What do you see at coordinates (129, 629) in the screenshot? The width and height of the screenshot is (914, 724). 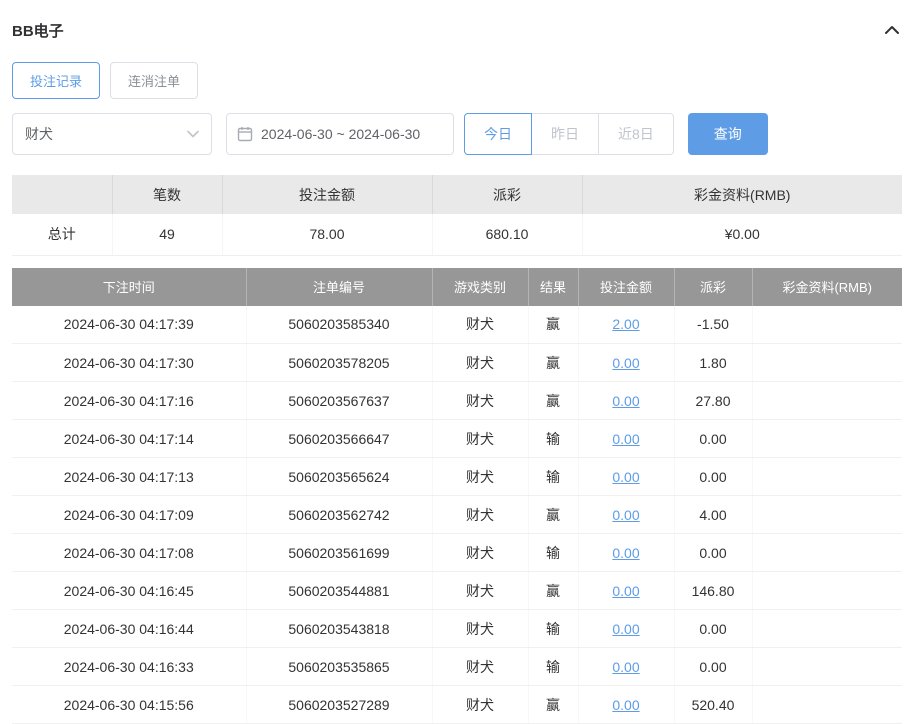 I see `cell-time: 2024-06-30 04:16:44` at bounding box center [129, 629].